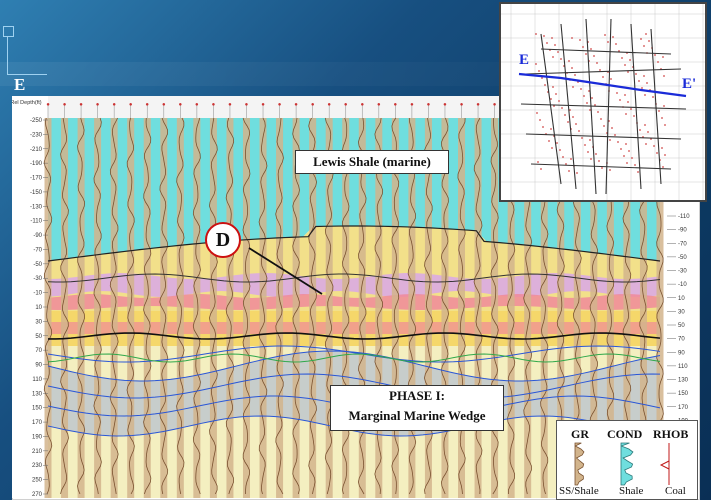  I want to click on depth-tick-label: 130, so click(37, 394).